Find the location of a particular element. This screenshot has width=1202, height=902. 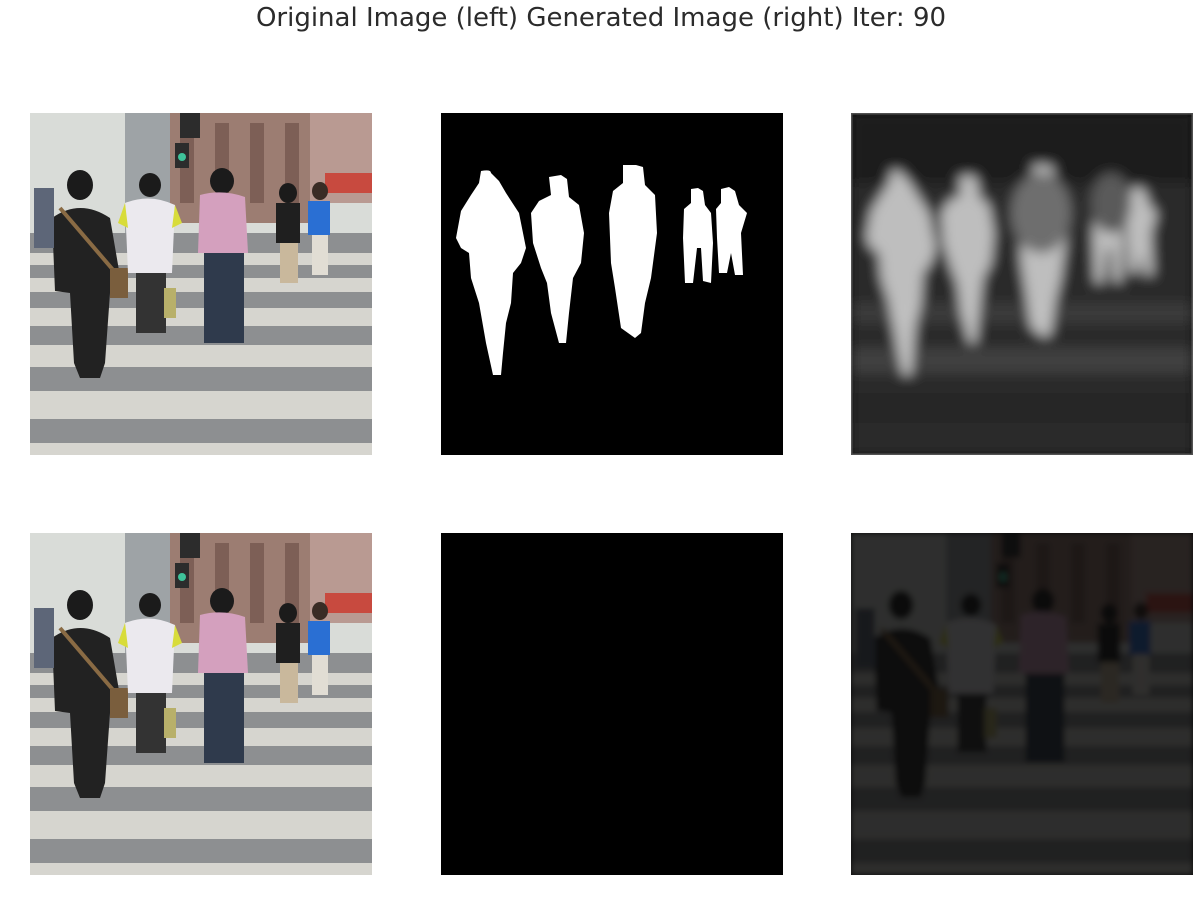

generated-image-bottom is located at coordinates (1022, 704).